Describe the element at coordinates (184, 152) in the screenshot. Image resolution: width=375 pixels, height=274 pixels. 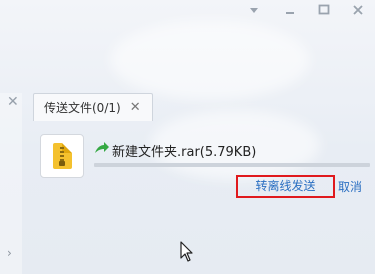
I see `file-name: 新建文件夹.rar(5.79KB)` at that location.